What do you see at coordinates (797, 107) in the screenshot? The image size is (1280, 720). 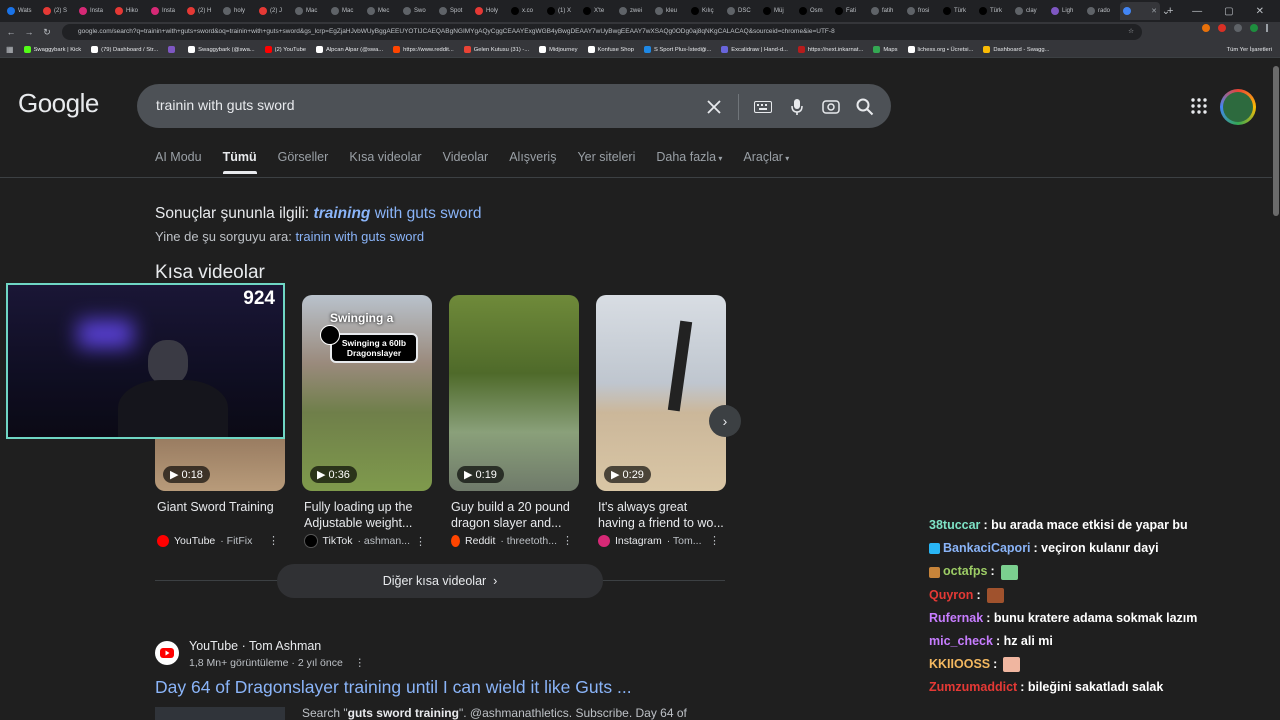 I see `microphone-icon` at bounding box center [797, 107].